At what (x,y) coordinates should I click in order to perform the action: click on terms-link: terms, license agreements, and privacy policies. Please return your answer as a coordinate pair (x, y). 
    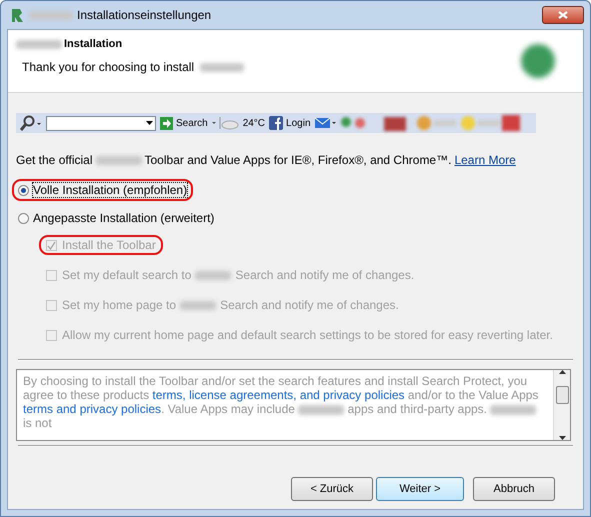
    Looking at the image, I should click on (278, 395).